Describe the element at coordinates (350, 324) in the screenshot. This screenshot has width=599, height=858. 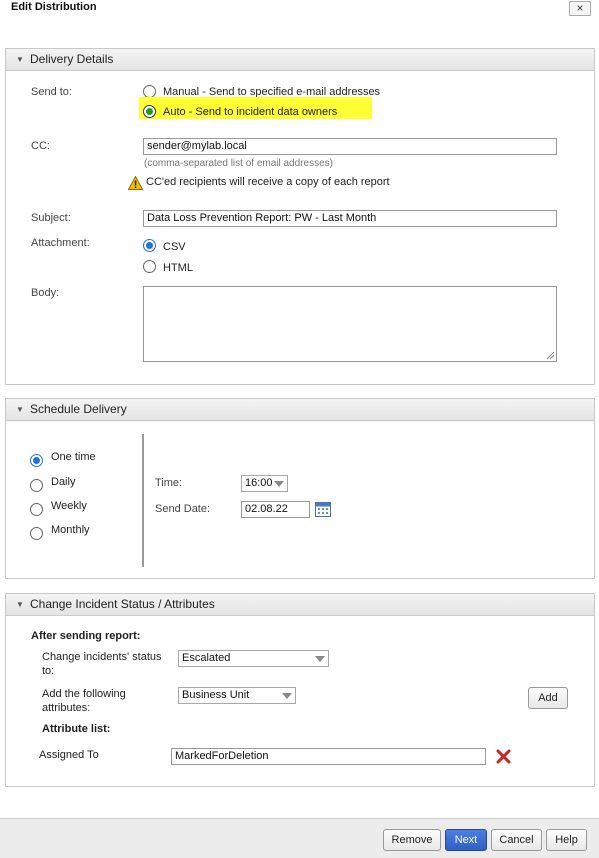
I see `body-textarea` at that location.